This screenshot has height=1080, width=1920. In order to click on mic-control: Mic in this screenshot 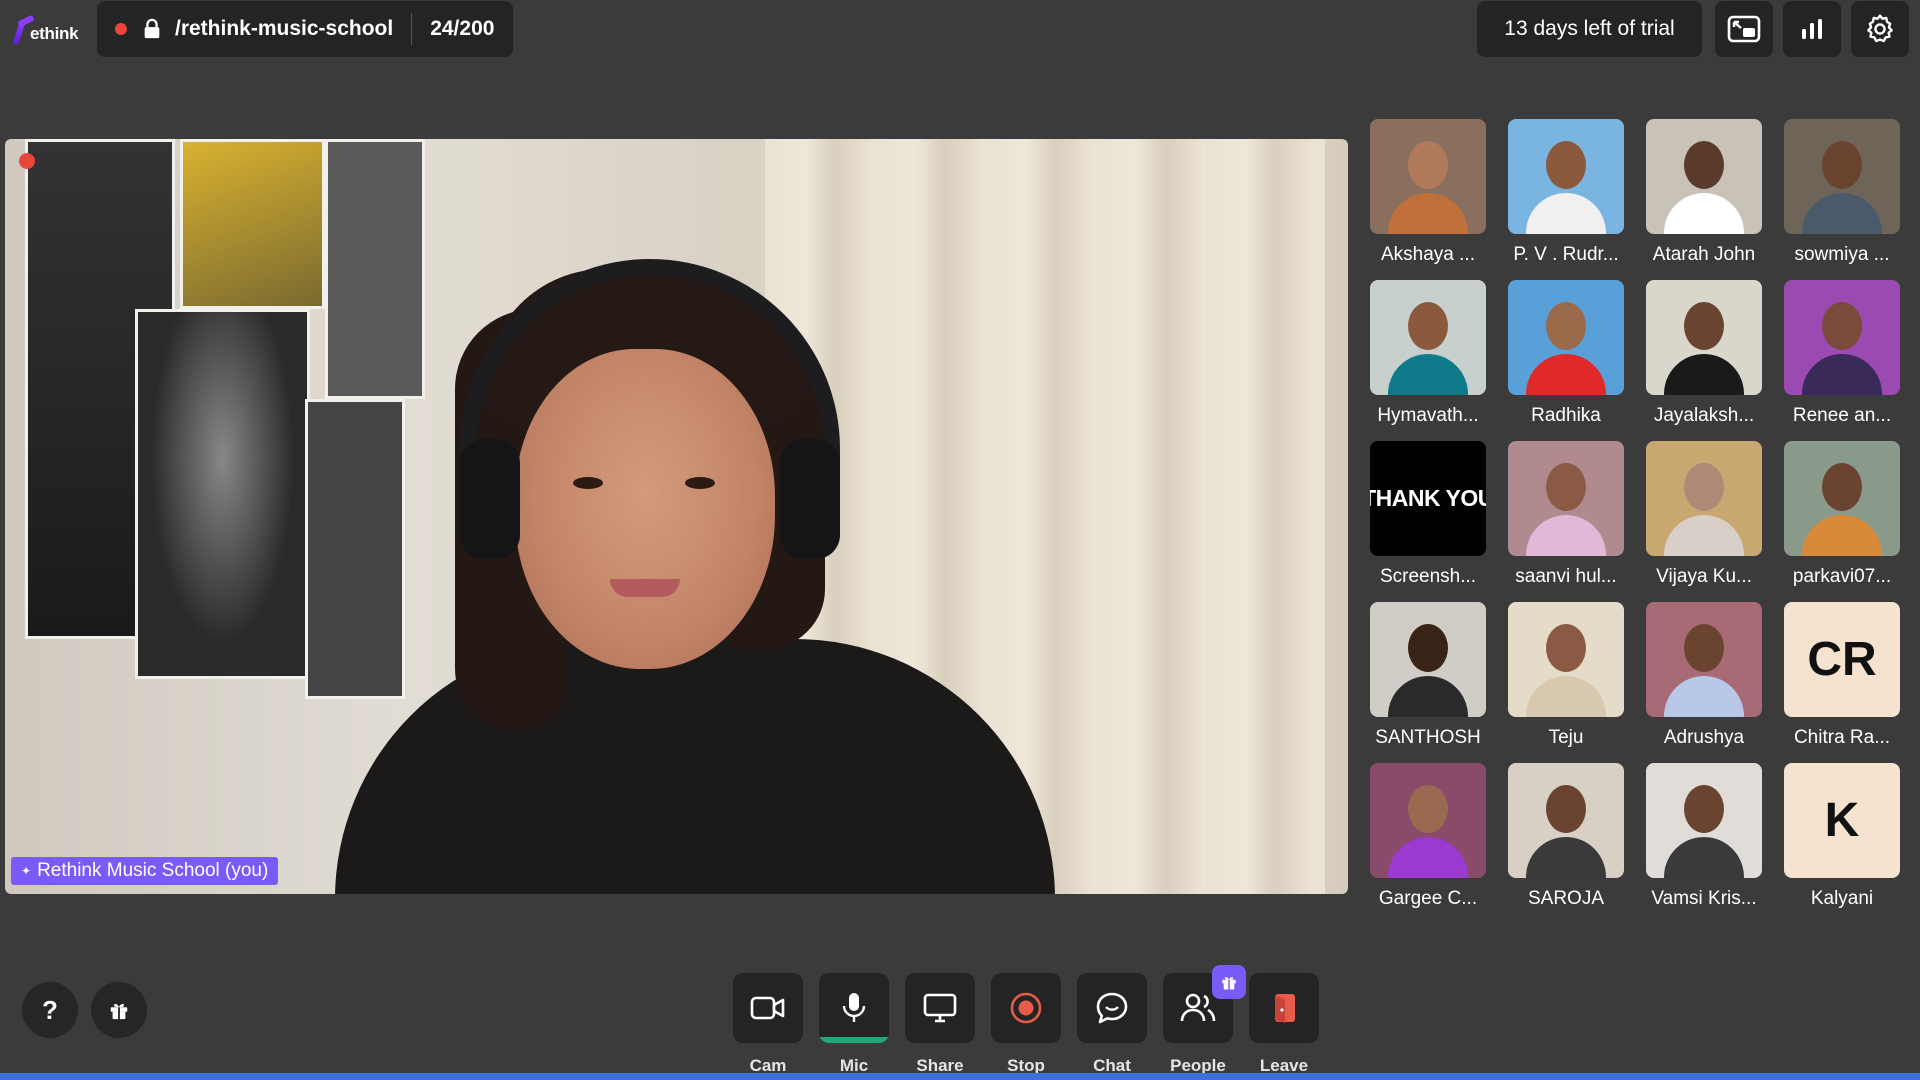, I will do `click(854, 1024)`.